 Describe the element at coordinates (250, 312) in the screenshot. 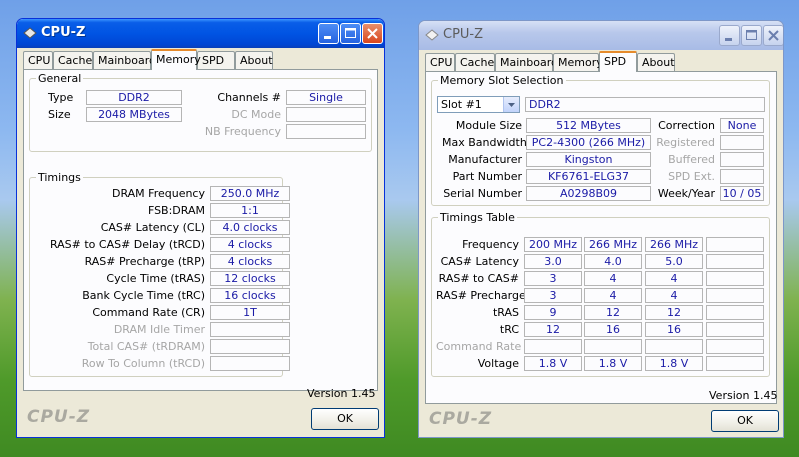

I see `timing-value: 1T` at that location.